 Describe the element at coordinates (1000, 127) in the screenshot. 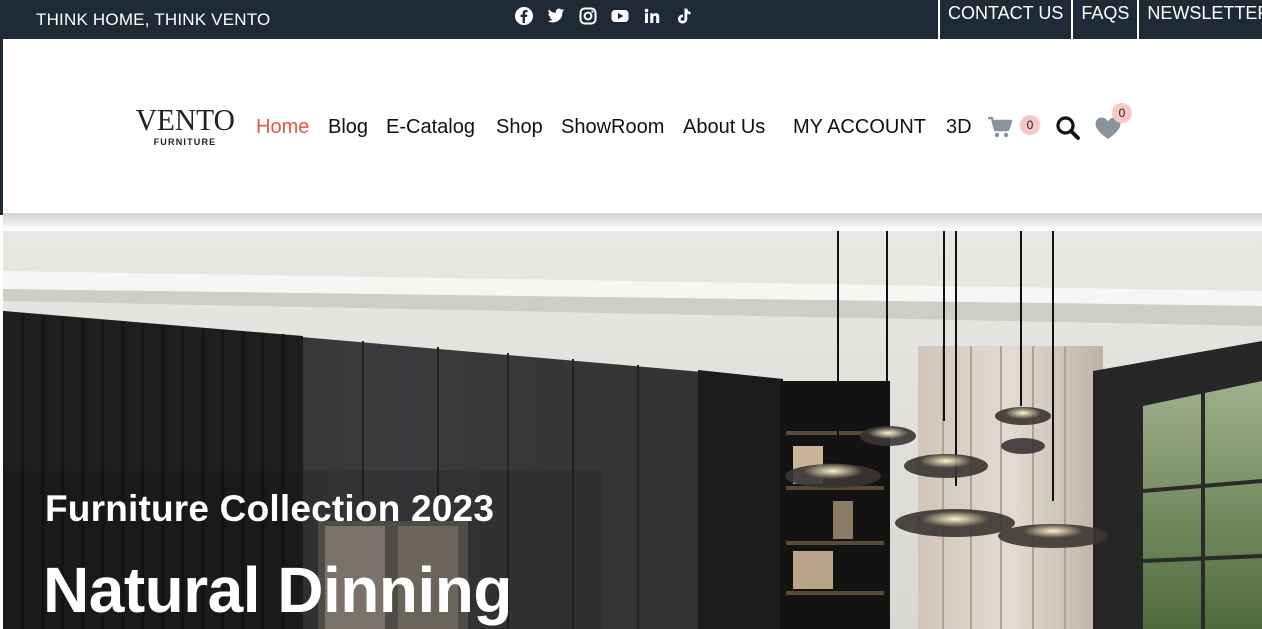

I see `cart-icon` at that location.